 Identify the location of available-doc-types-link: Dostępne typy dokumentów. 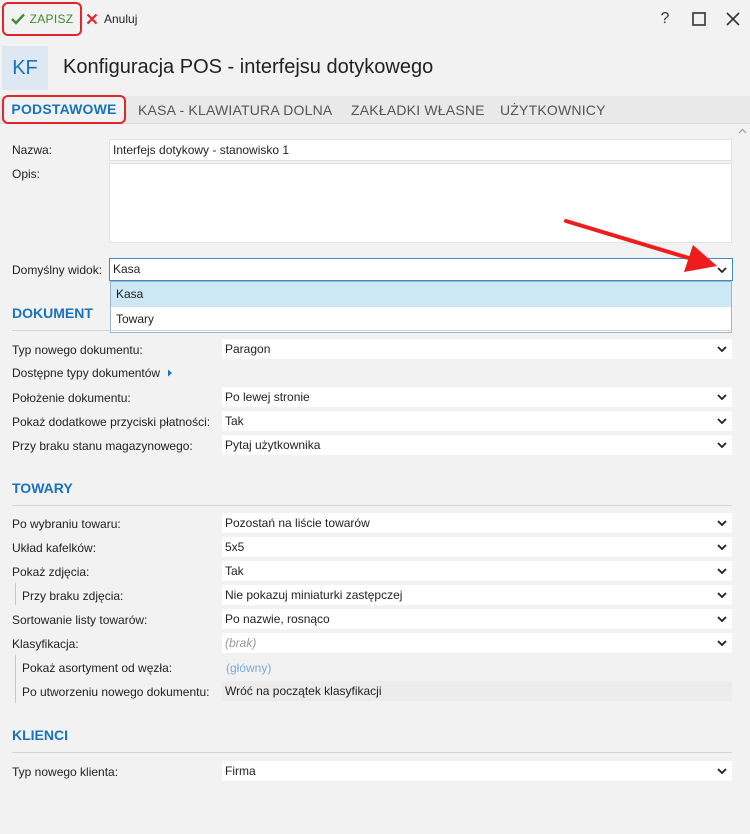
(92, 373).